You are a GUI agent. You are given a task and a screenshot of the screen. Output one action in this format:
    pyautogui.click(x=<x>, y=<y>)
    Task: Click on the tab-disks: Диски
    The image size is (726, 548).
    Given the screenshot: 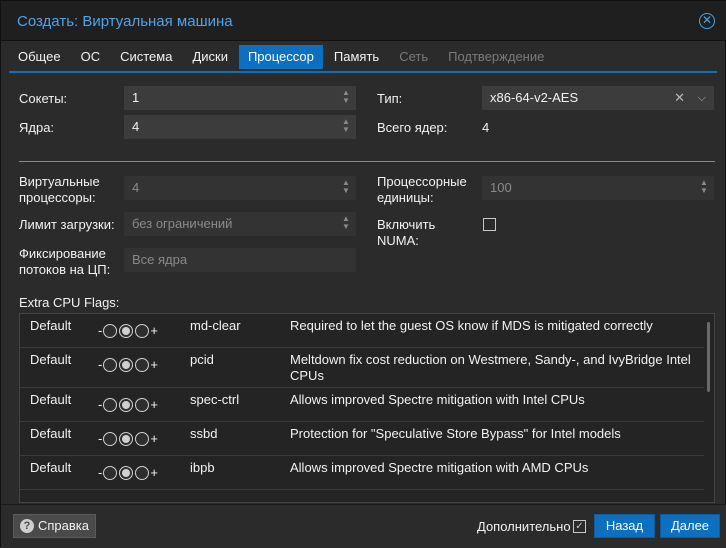 What is the action you would take?
    pyautogui.click(x=210, y=57)
    